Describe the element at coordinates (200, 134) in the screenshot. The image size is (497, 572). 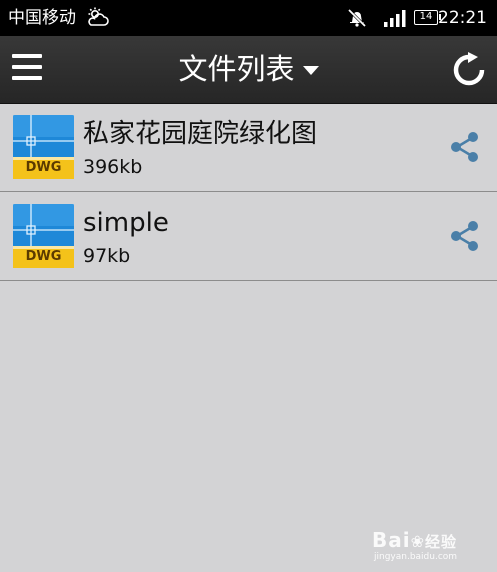
I see `file-name: 私家花园庭院绿化图` at that location.